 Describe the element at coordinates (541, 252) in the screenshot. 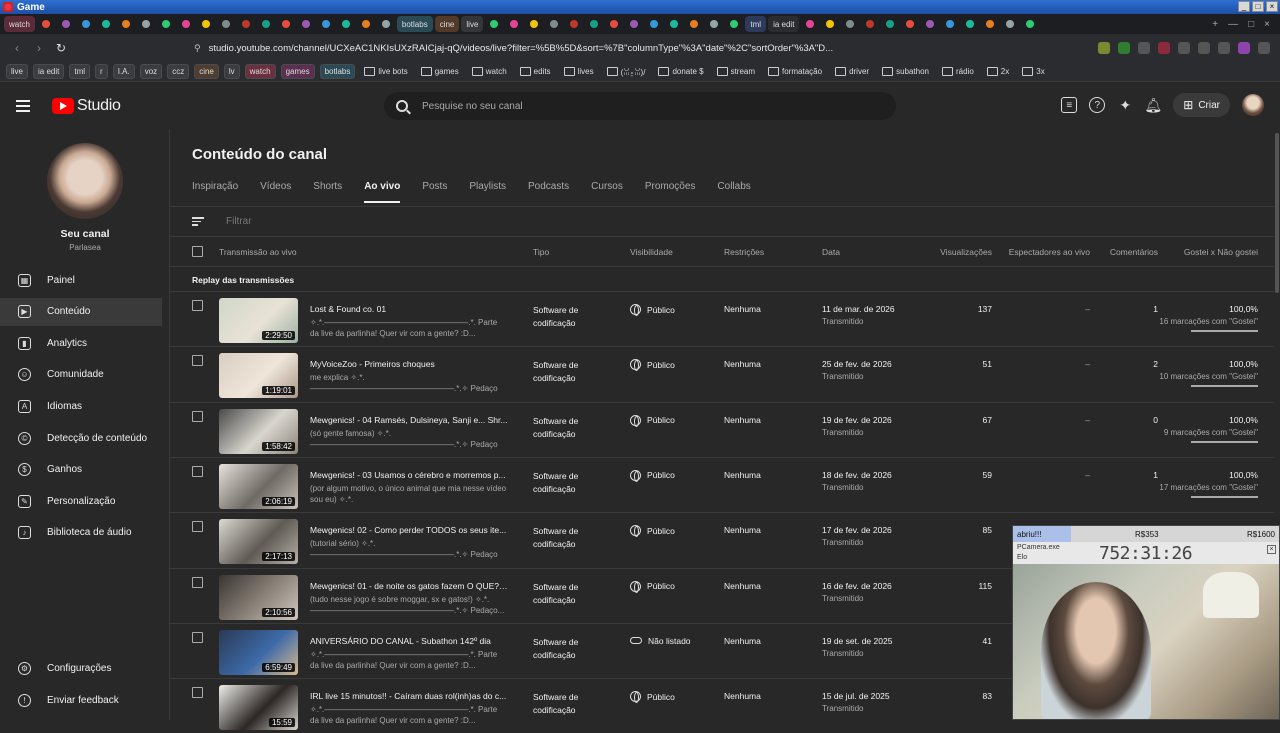

I see `column-header-type: Tipo` at that location.